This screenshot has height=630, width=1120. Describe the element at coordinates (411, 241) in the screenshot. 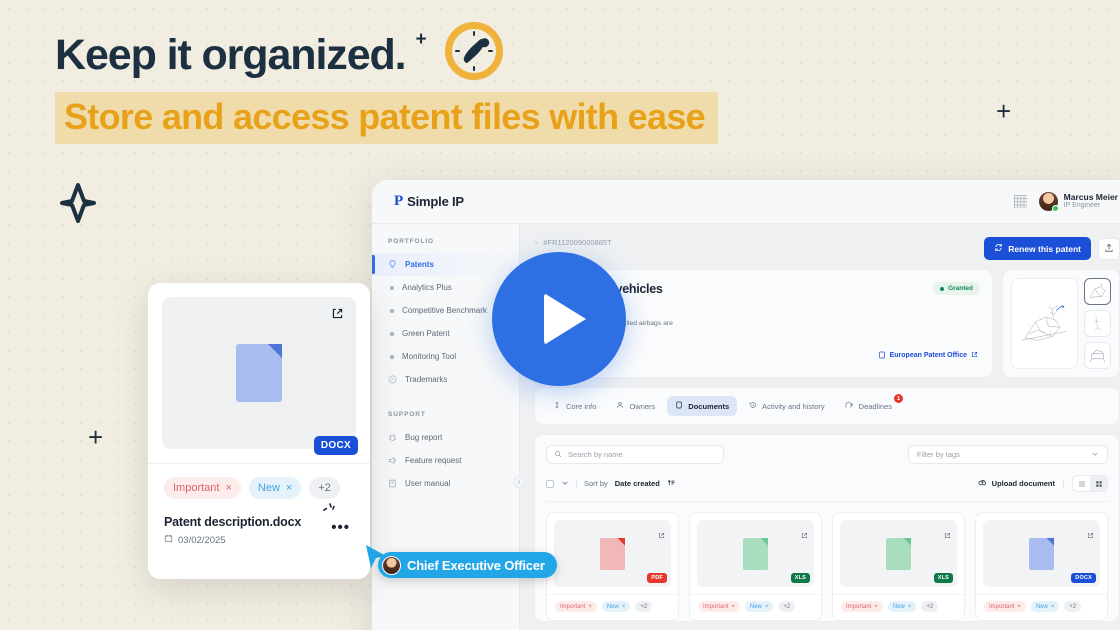

I see `sidebar-section-portfolio: PORTFOLIO` at that location.